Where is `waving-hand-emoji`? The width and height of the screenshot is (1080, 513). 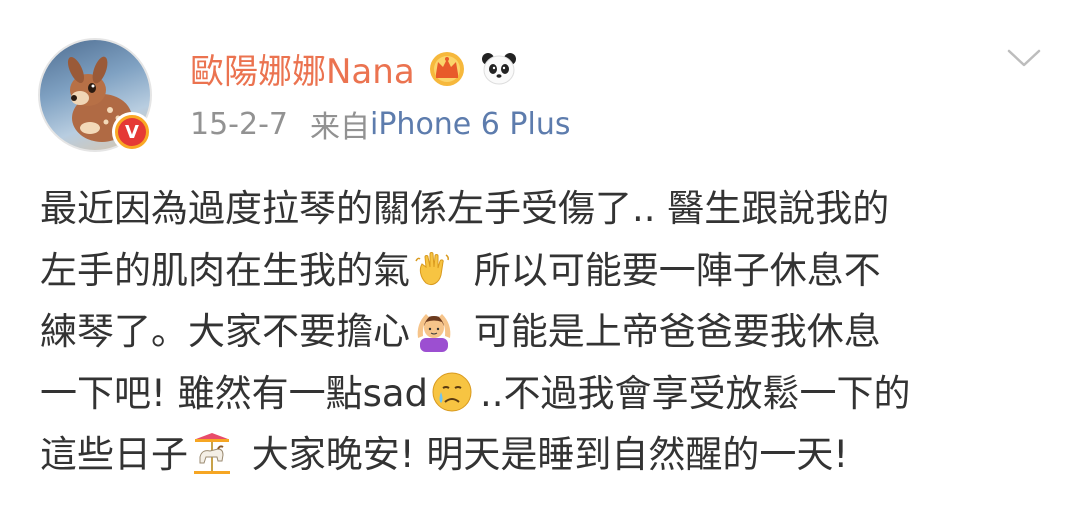 waving-hand-emoji is located at coordinates (434, 269).